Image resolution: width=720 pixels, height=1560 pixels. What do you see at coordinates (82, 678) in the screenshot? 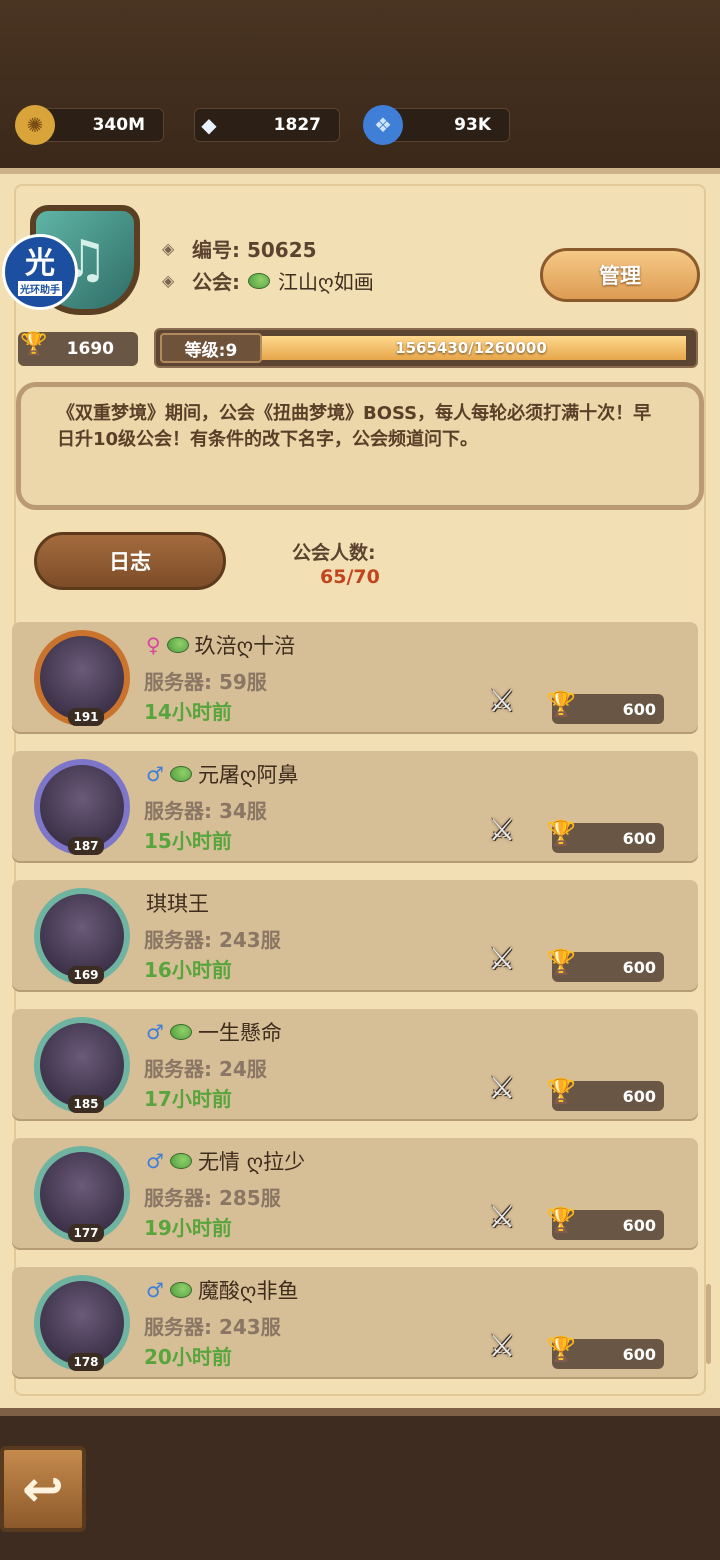
I see `member-avatar: 191` at bounding box center [82, 678].